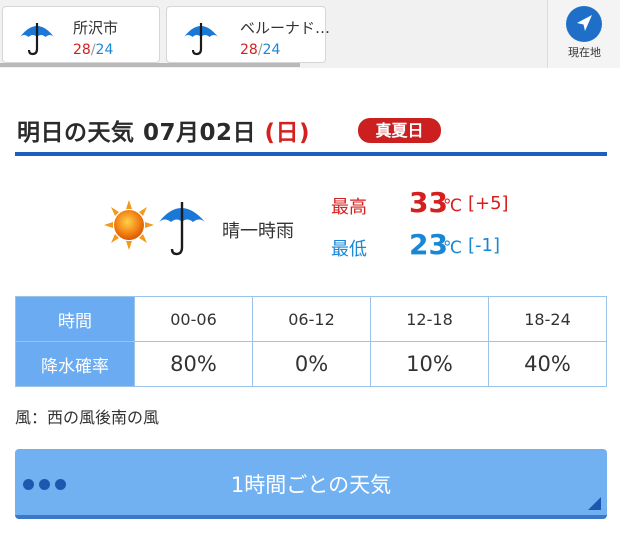  I want to click on location-card-1: 所沢市 28/24, so click(81, 34).